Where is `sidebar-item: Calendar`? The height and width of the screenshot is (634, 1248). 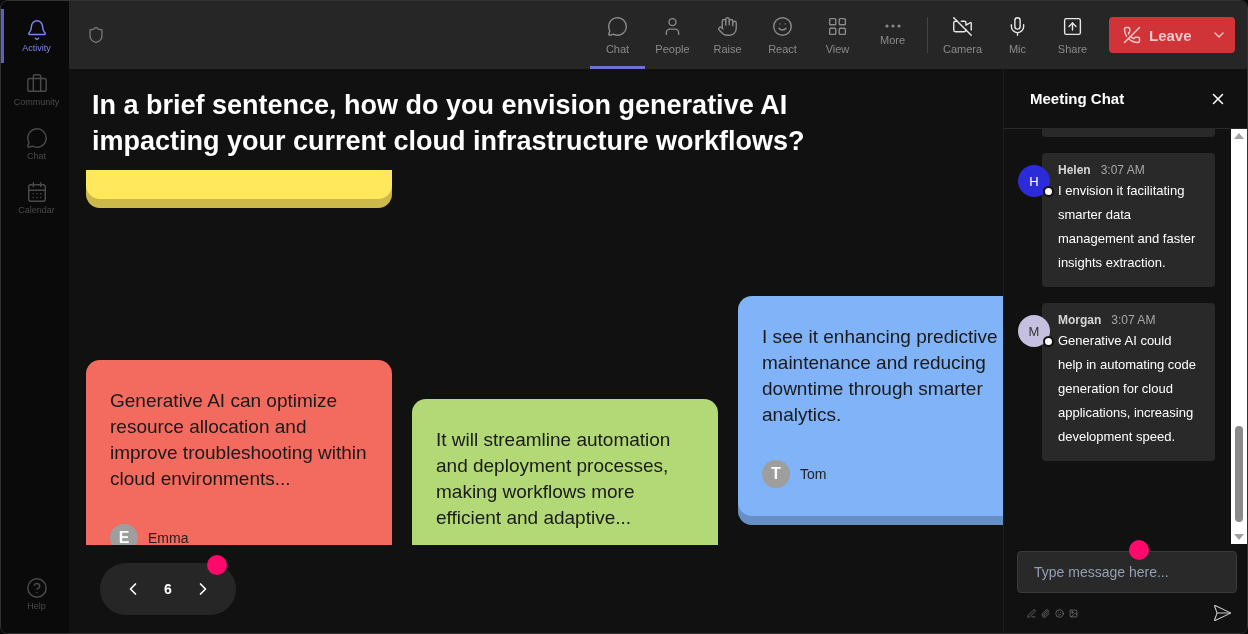 sidebar-item: Calendar is located at coordinates (35, 198).